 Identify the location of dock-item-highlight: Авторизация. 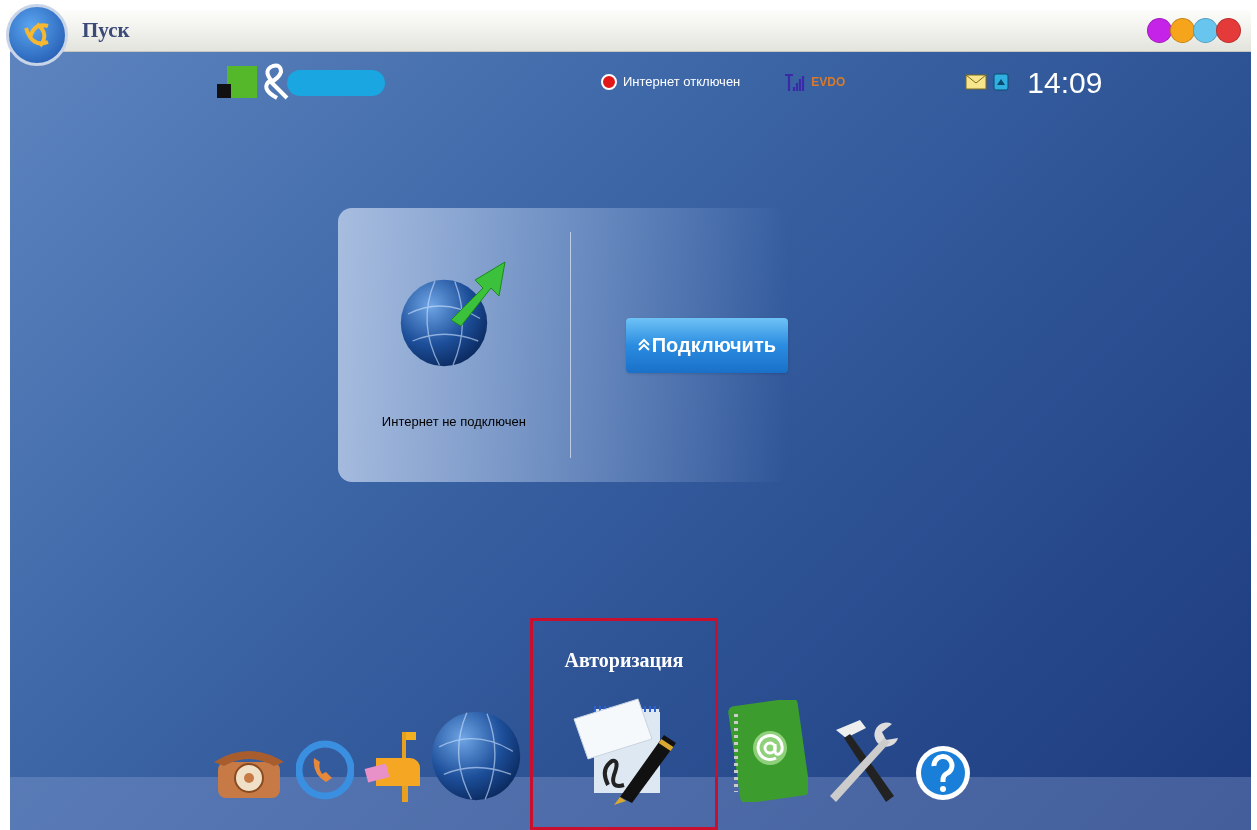
(624, 724).